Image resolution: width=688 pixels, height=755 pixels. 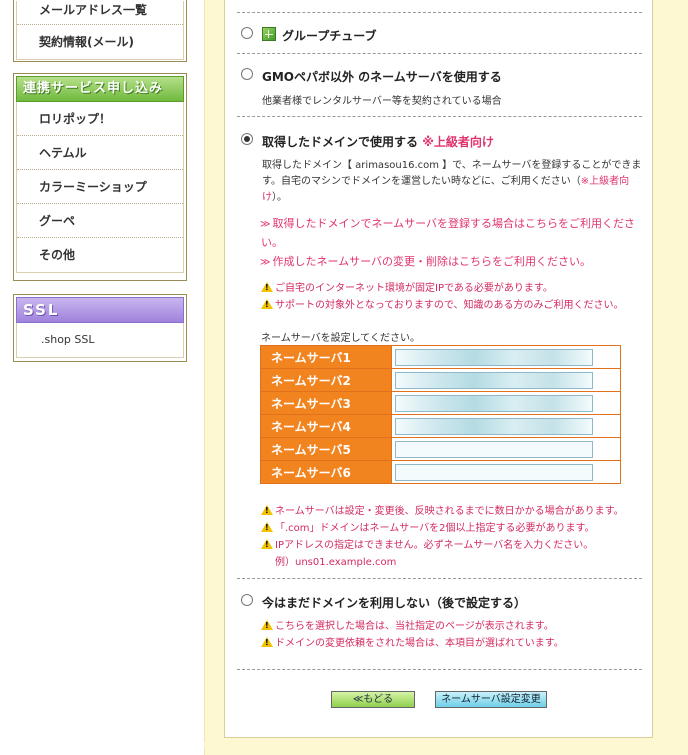 What do you see at coordinates (75, 119) in the screenshot?
I see `sidebar-item-label: ロリポップ！` at bounding box center [75, 119].